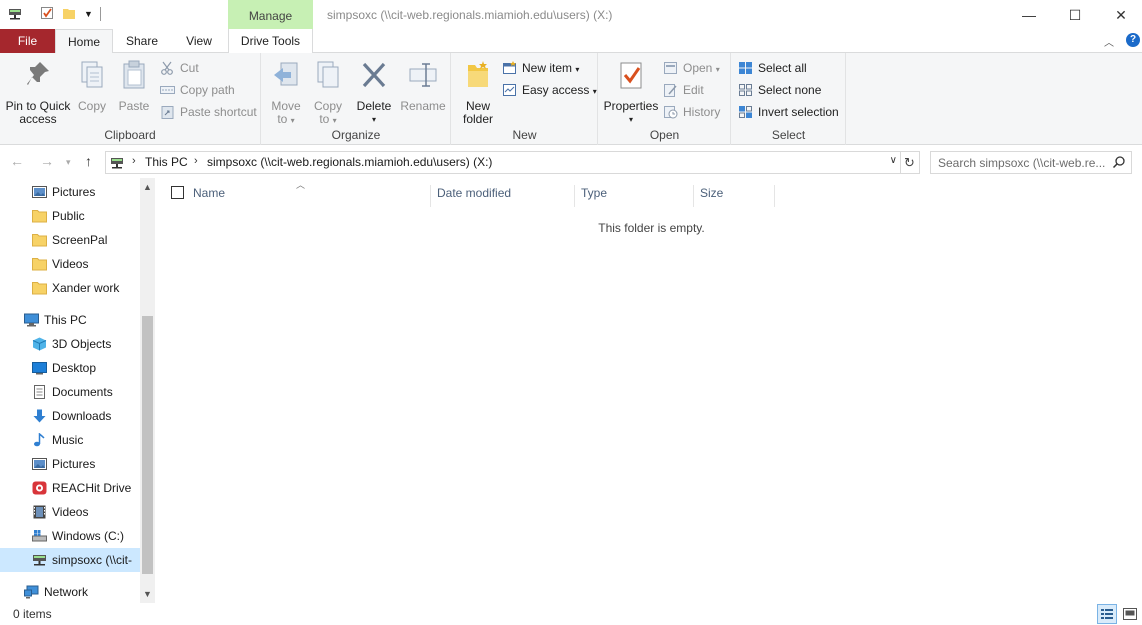 The width and height of the screenshot is (1142, 625). I want to click on nav-item-screenpal: ScreenPal, so click(70, 240).